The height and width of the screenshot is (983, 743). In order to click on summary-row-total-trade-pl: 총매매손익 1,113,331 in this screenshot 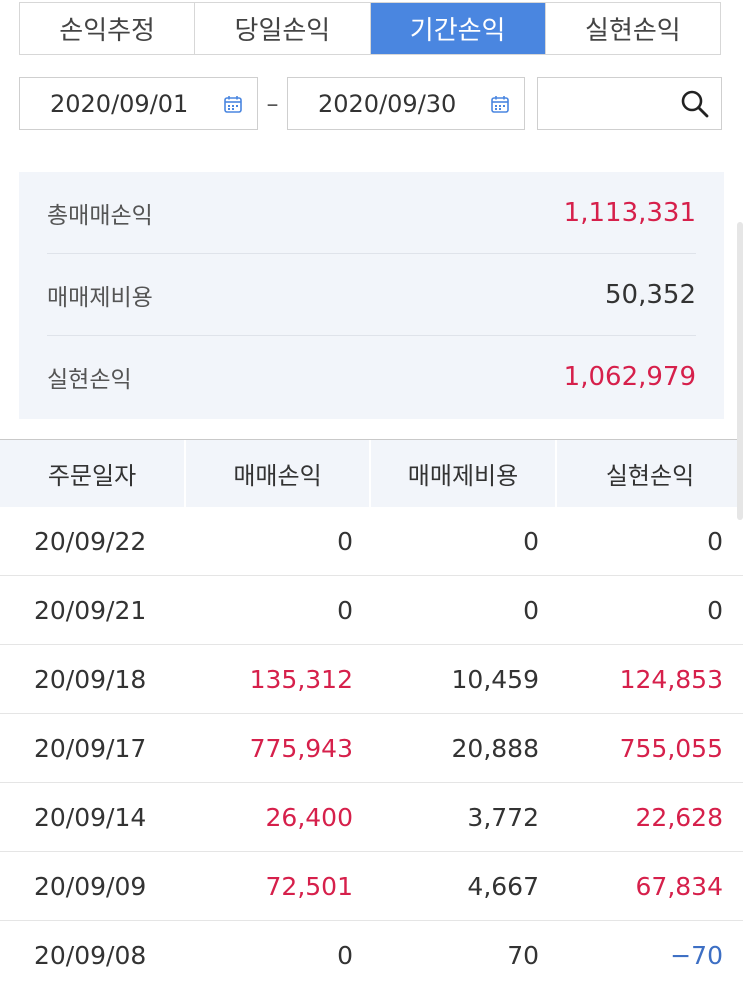, I will do `click(371, 213)`.